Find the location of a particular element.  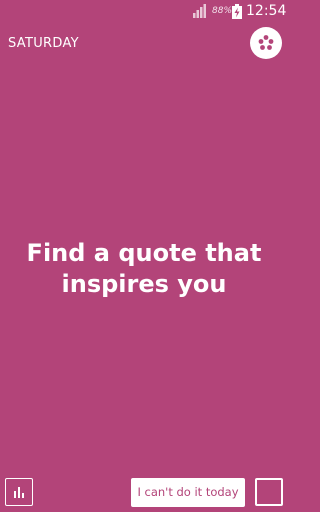

battery-percent: 88% is located at coordinates (222, 11).